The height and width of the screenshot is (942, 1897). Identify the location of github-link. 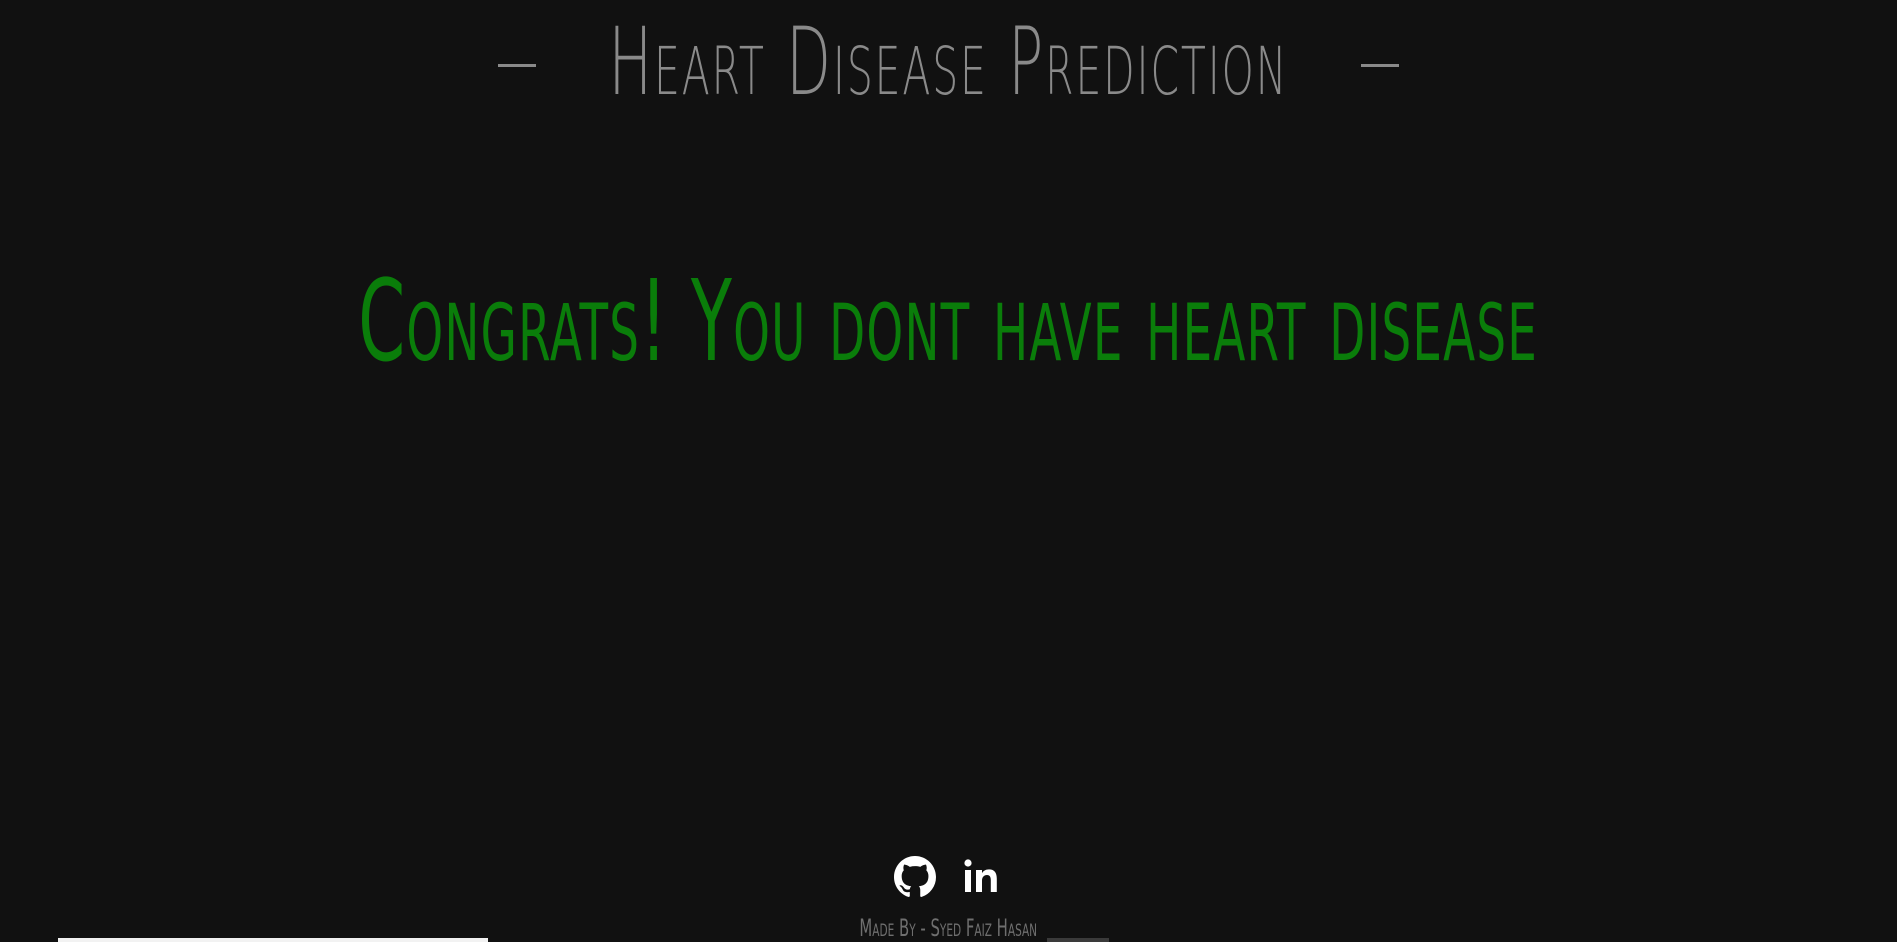
(914, 877).